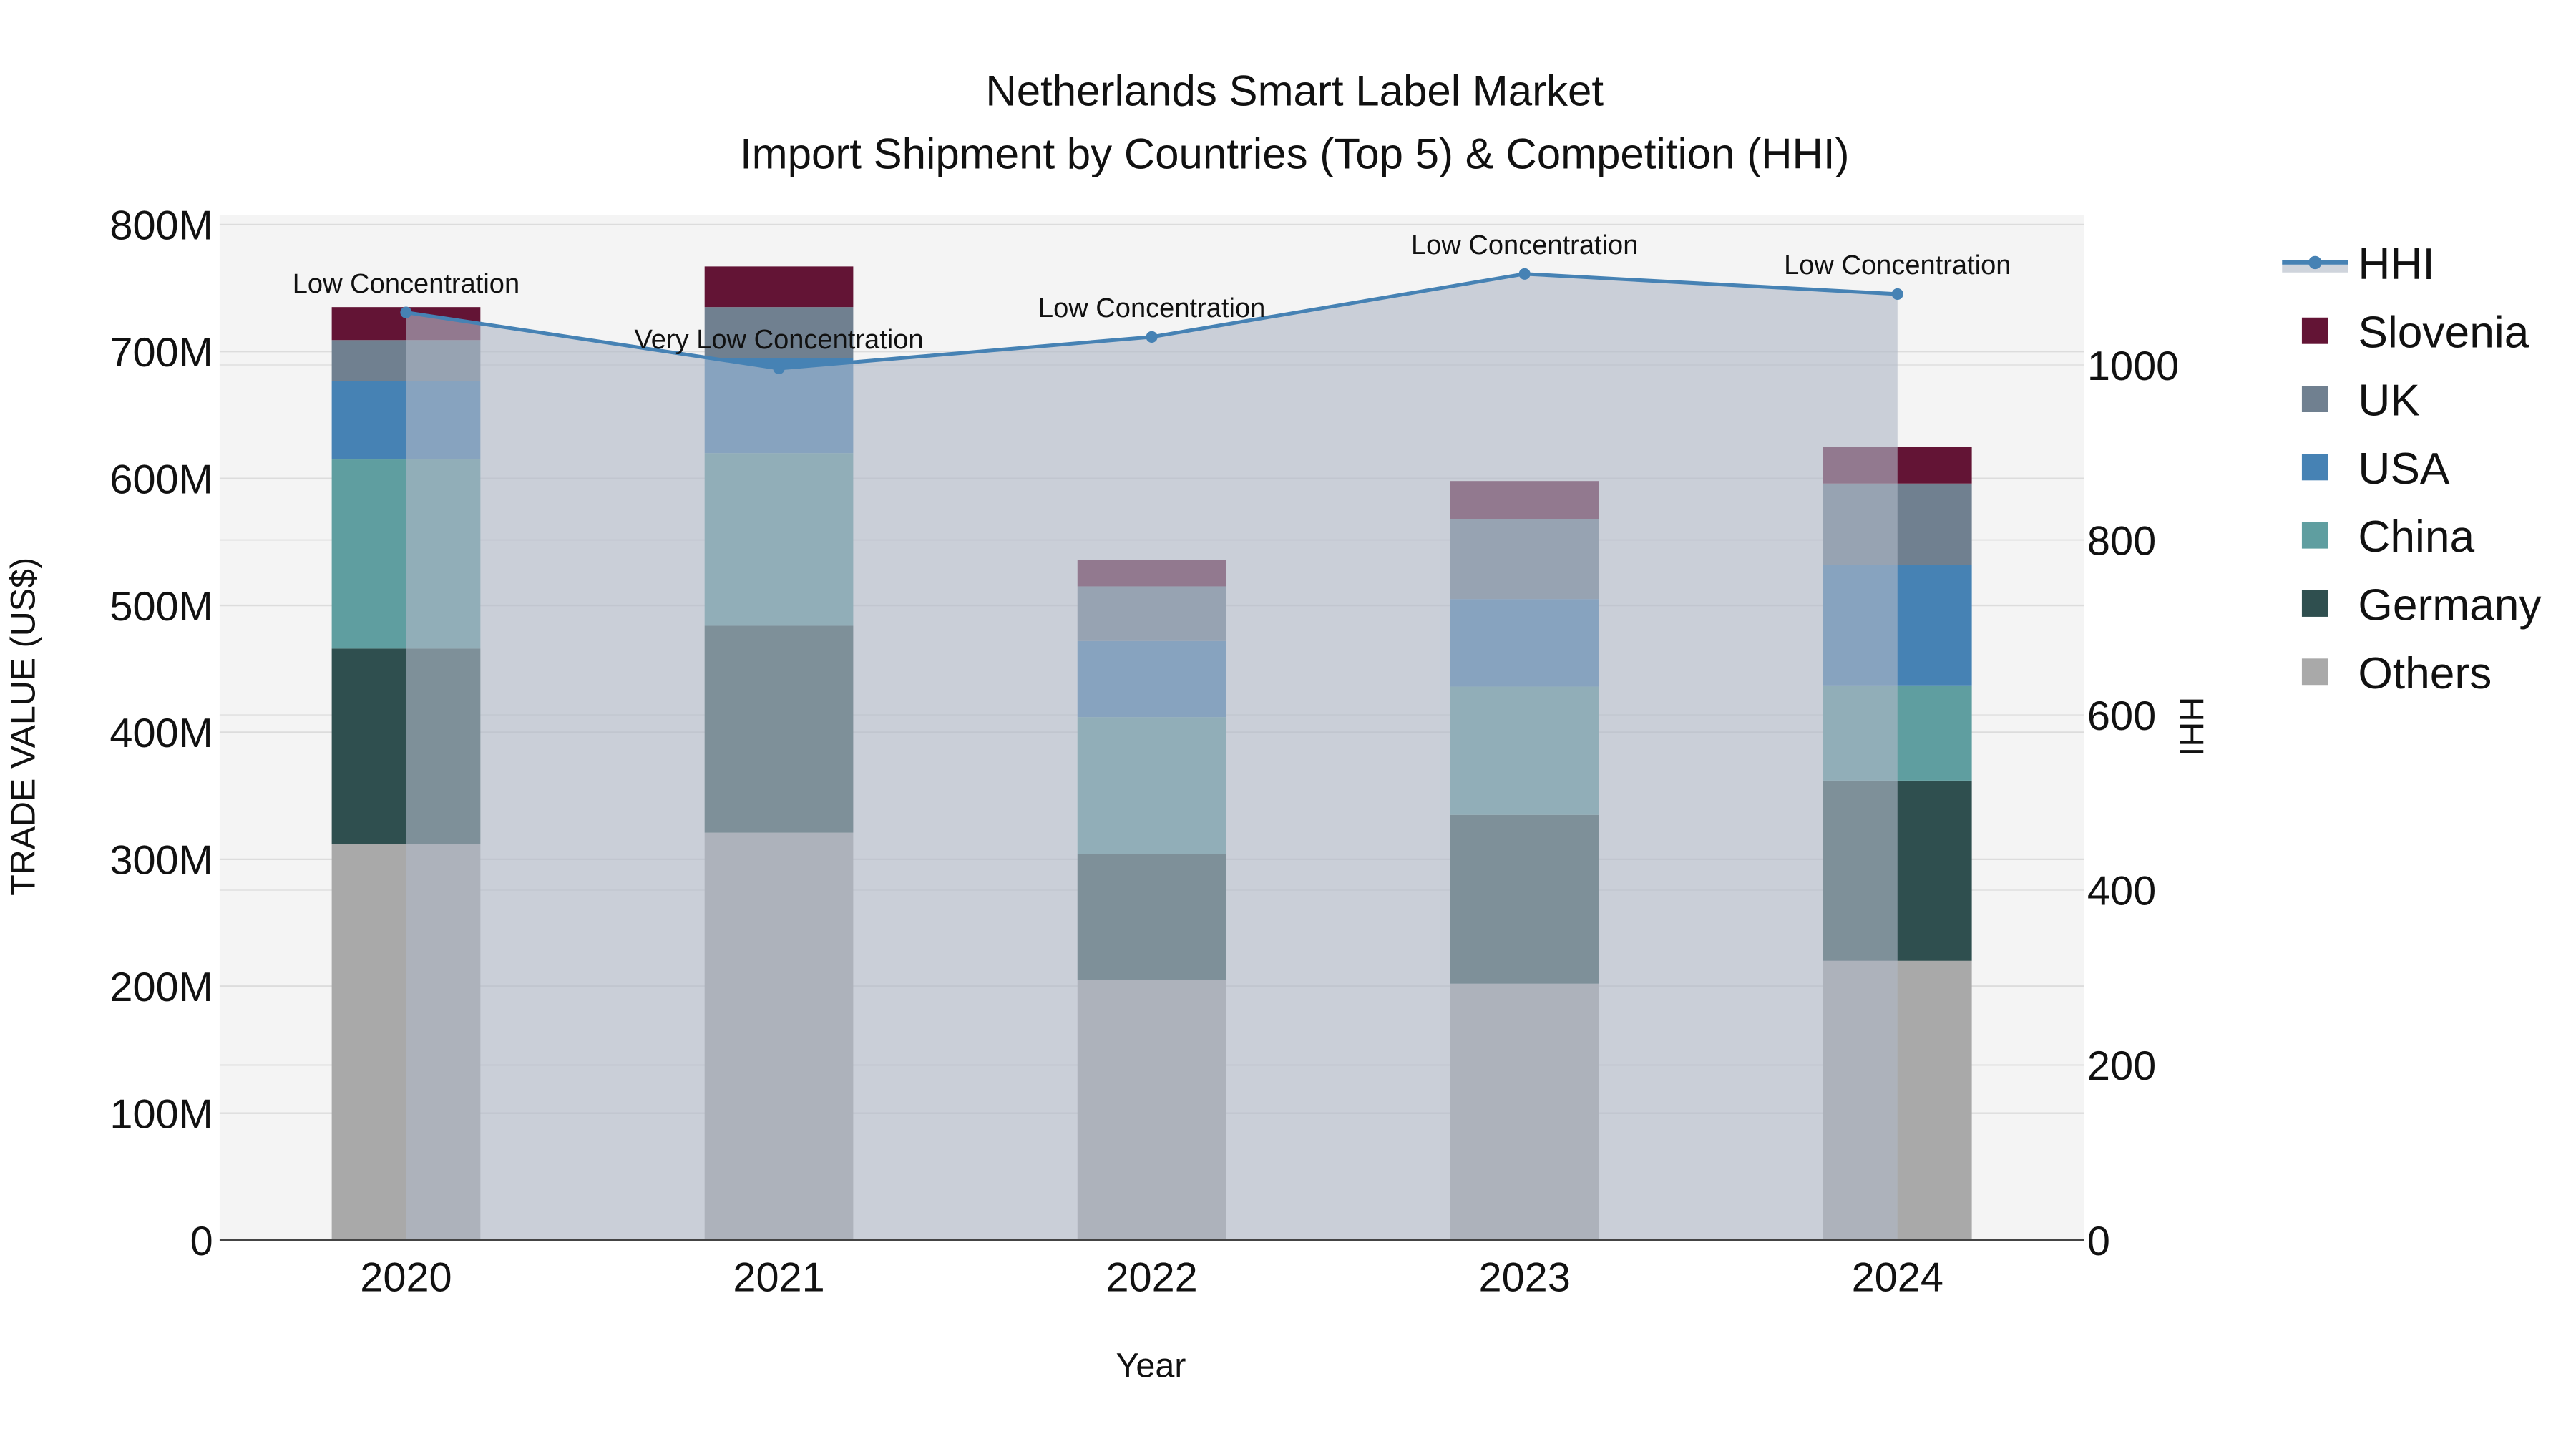 This screenshot has width=2576, height=1449. I want to click on y-tick-label: 300M, so click(161, 861).